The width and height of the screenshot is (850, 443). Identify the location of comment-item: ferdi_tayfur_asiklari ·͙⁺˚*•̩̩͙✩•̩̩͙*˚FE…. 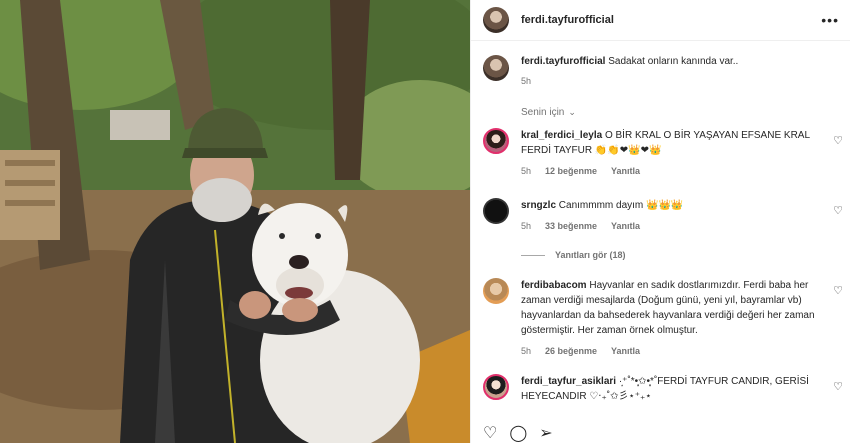
(663, 389).